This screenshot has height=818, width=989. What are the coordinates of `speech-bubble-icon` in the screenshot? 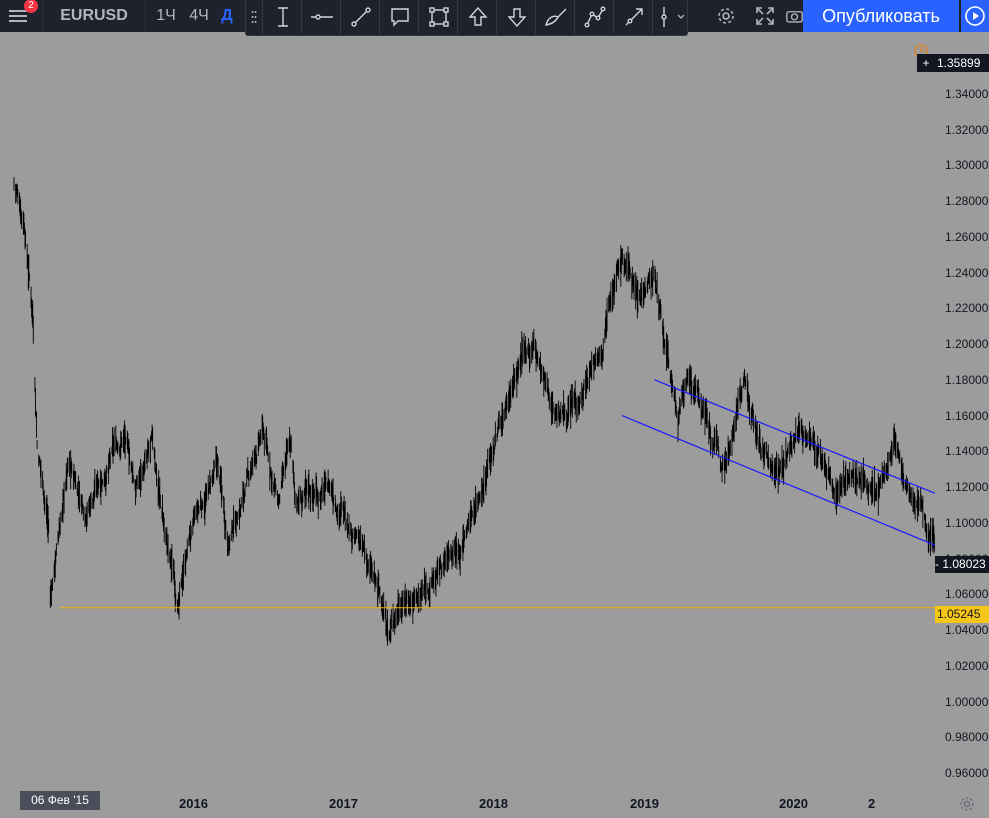 It's located at (399, 17).